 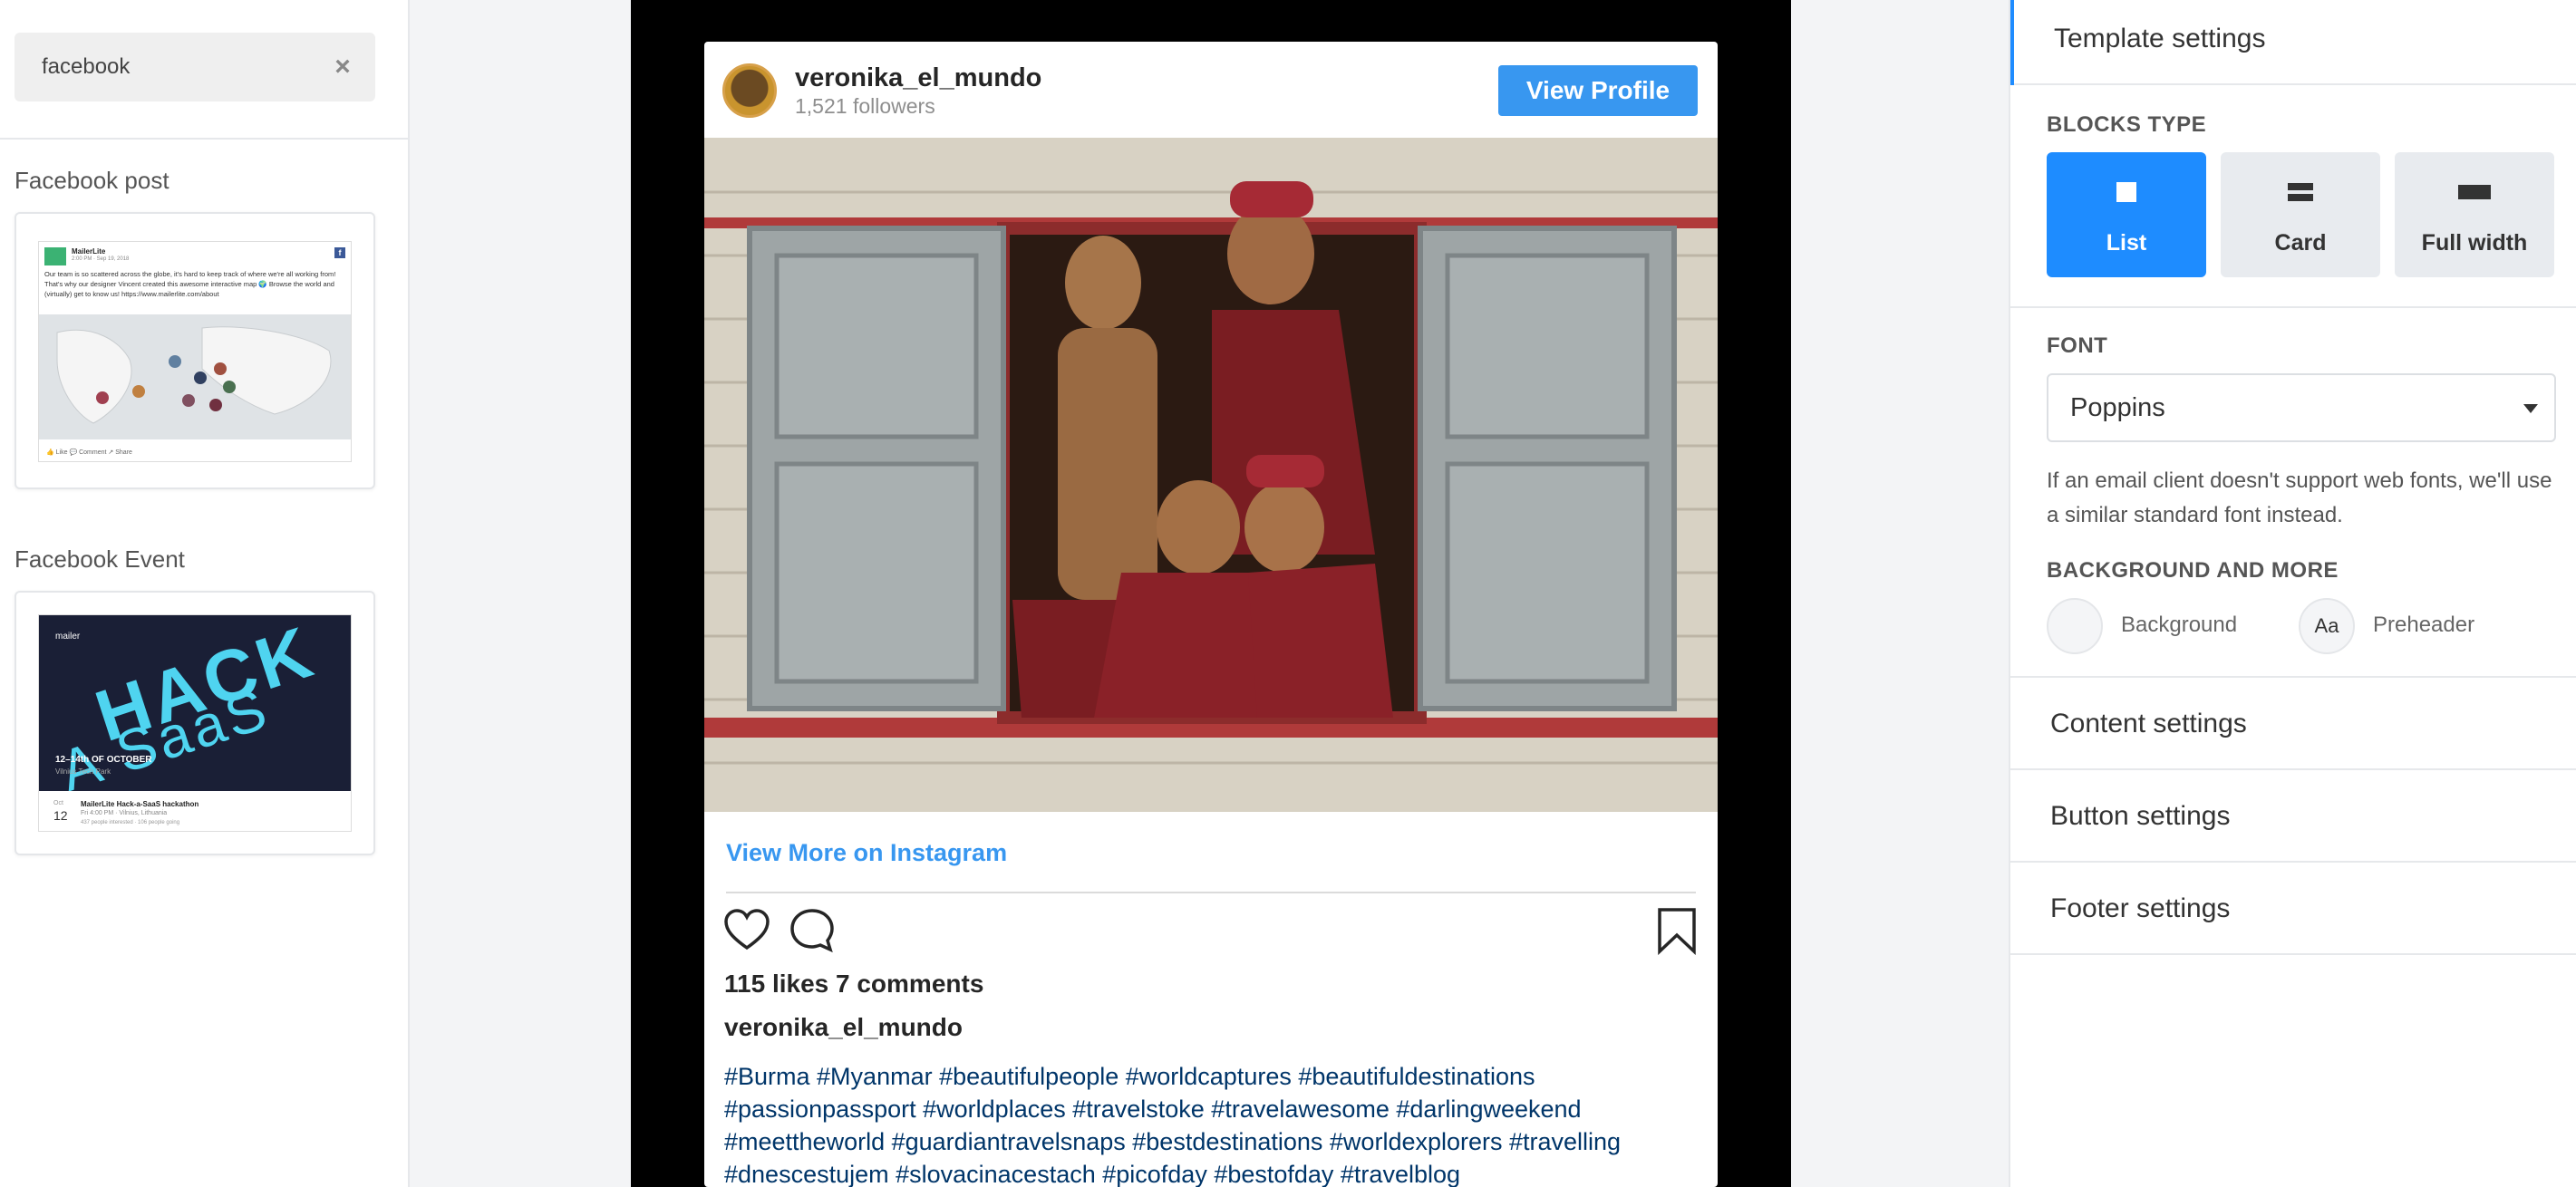 I want to click on event-stats: 437 people interested · 106 people going, so click(x=130, y=822).